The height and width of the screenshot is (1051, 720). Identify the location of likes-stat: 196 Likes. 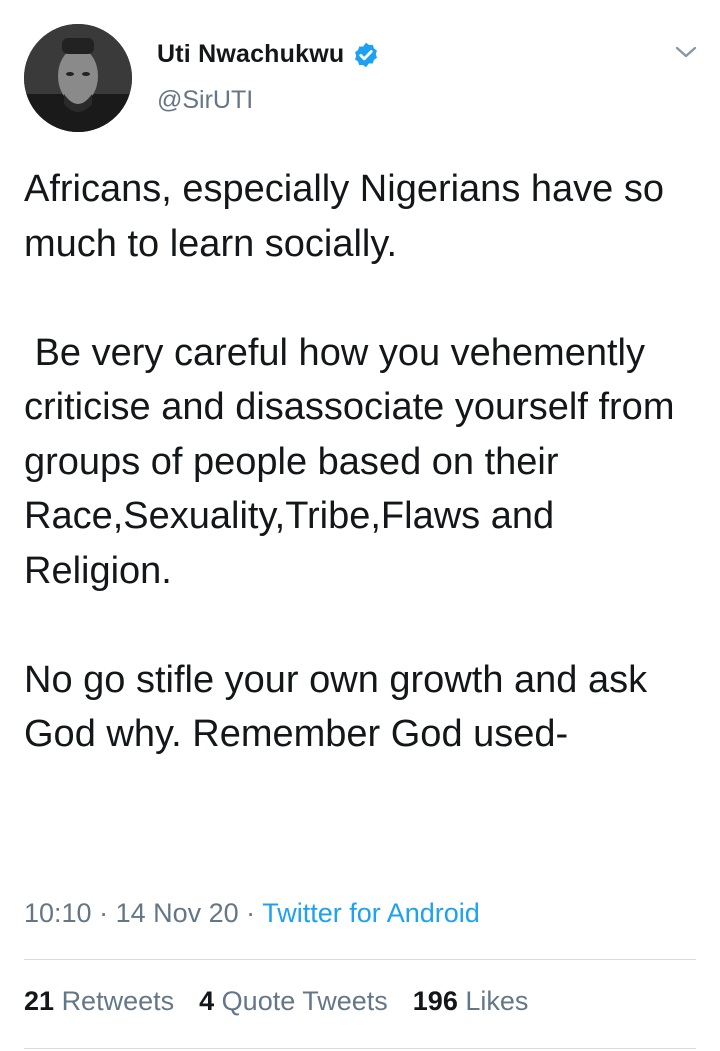
(471, 1001).